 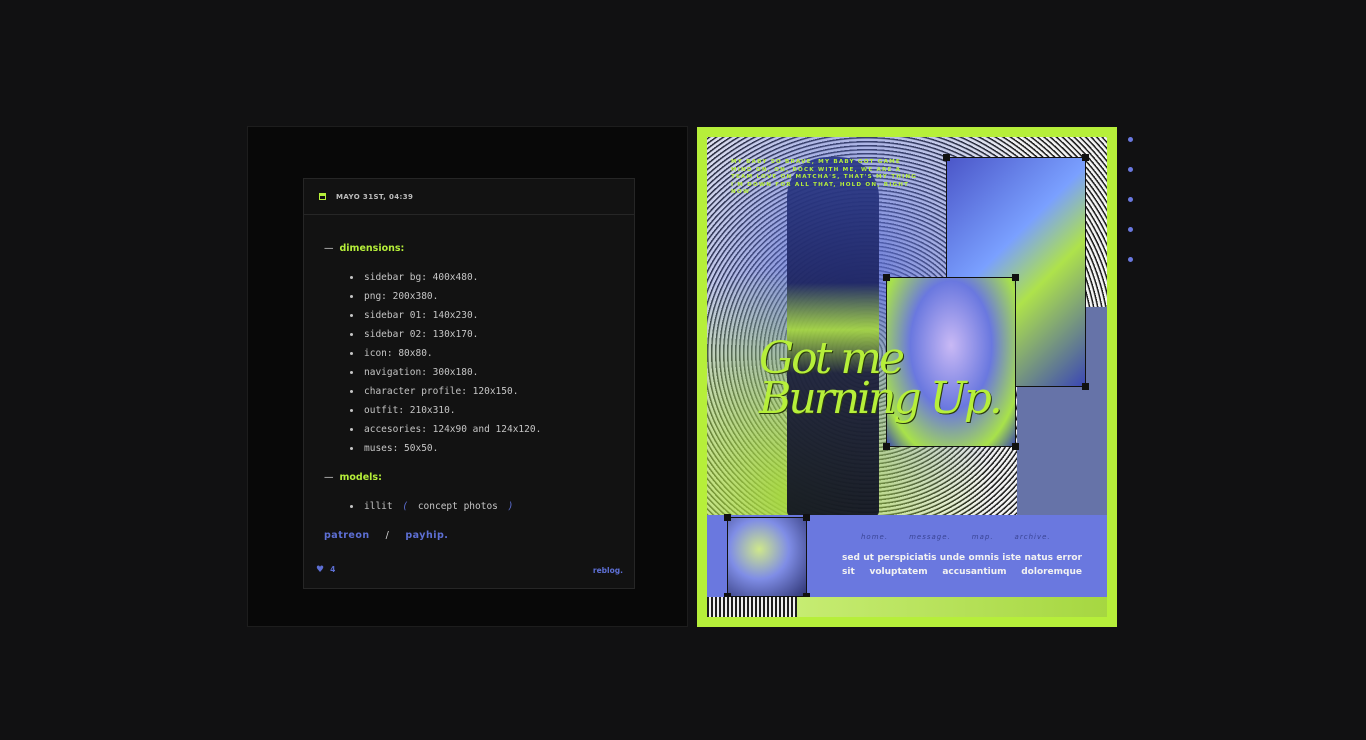 What do you see at coordinates (378, 506) in the screenshot?
I see `model-name: illit` at bounding box center [378, 506].